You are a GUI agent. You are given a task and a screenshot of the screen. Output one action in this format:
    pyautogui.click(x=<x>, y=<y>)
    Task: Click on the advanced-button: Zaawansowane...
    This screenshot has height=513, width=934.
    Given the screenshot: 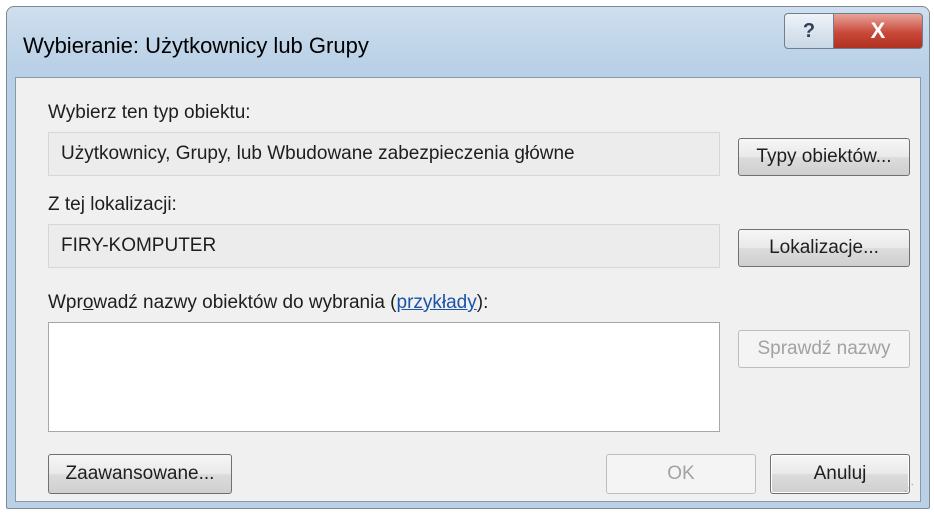 What is the action you would take?
    pyautogui.click(x=140, y=474)
    